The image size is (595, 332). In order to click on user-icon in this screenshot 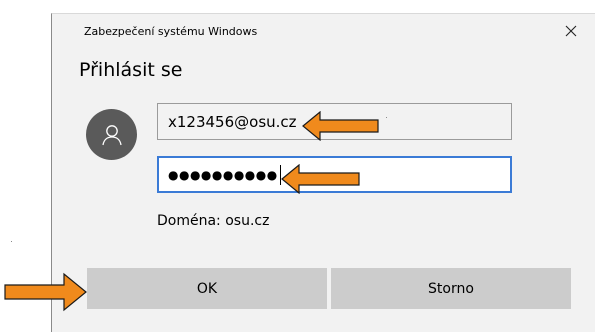, I will do `click(111, 134)`.